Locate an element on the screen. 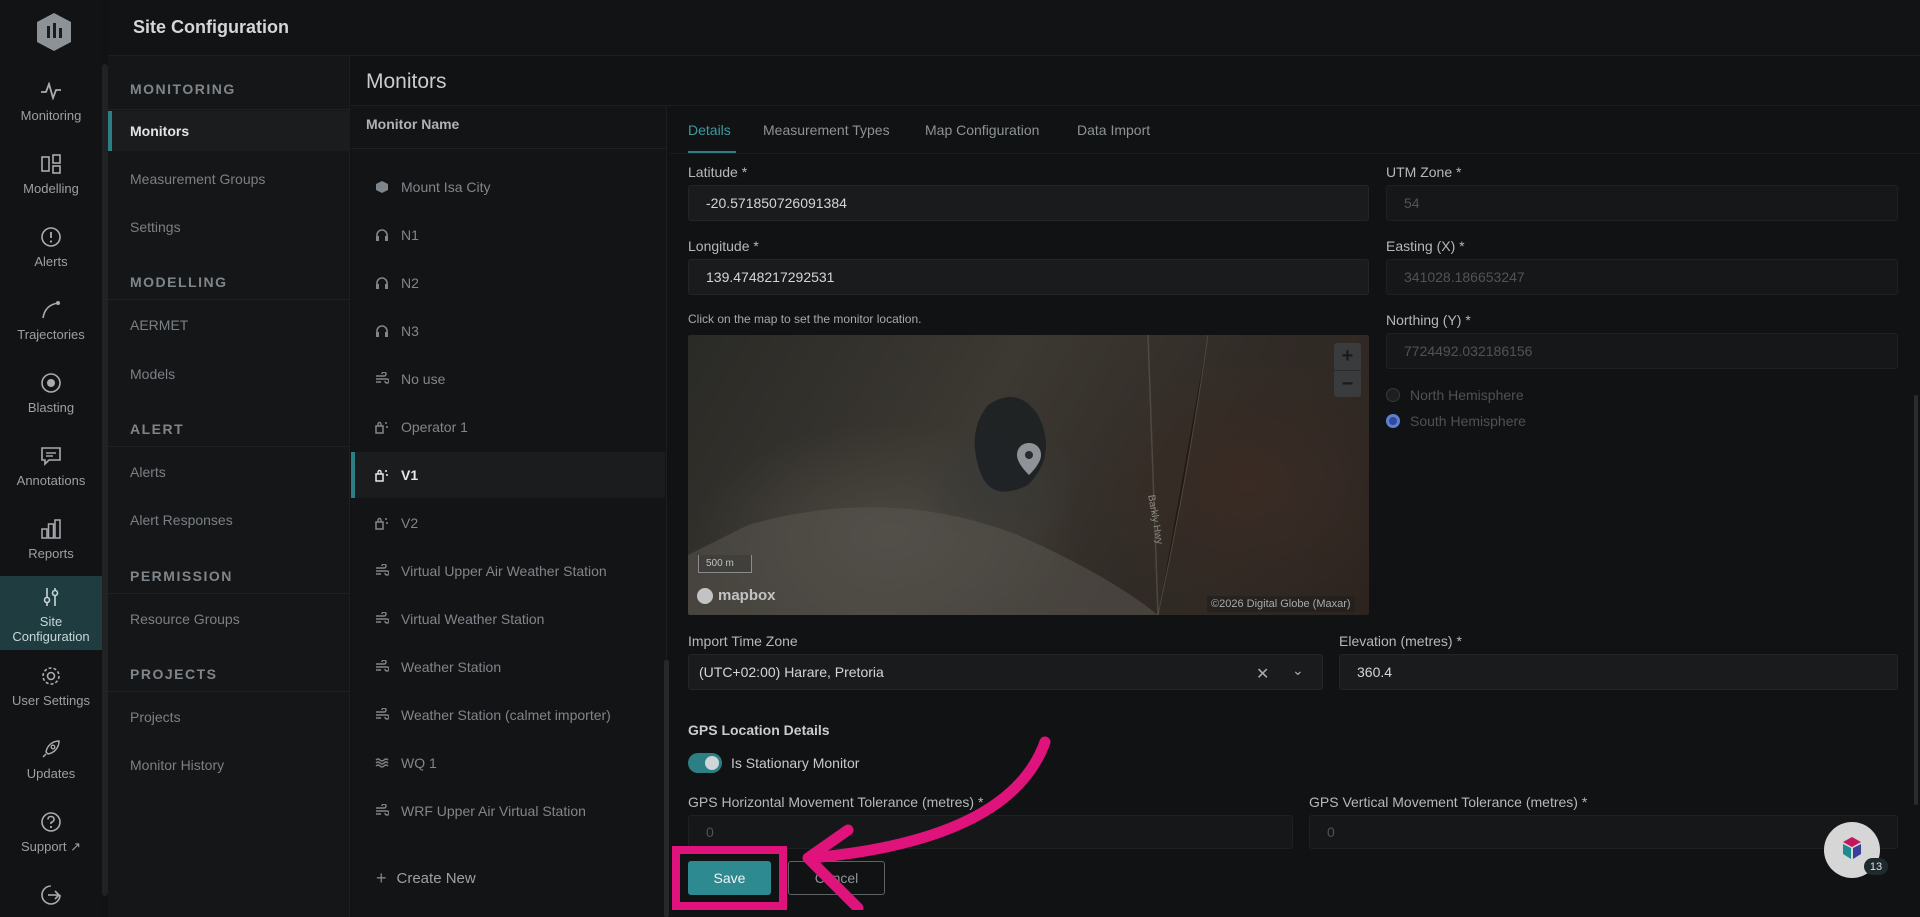 This screenshot has width=1920, height=917. monitor-item-virtual-upper-air: Virtual Upper Air Weather Station is located at coordinates (508, 571).